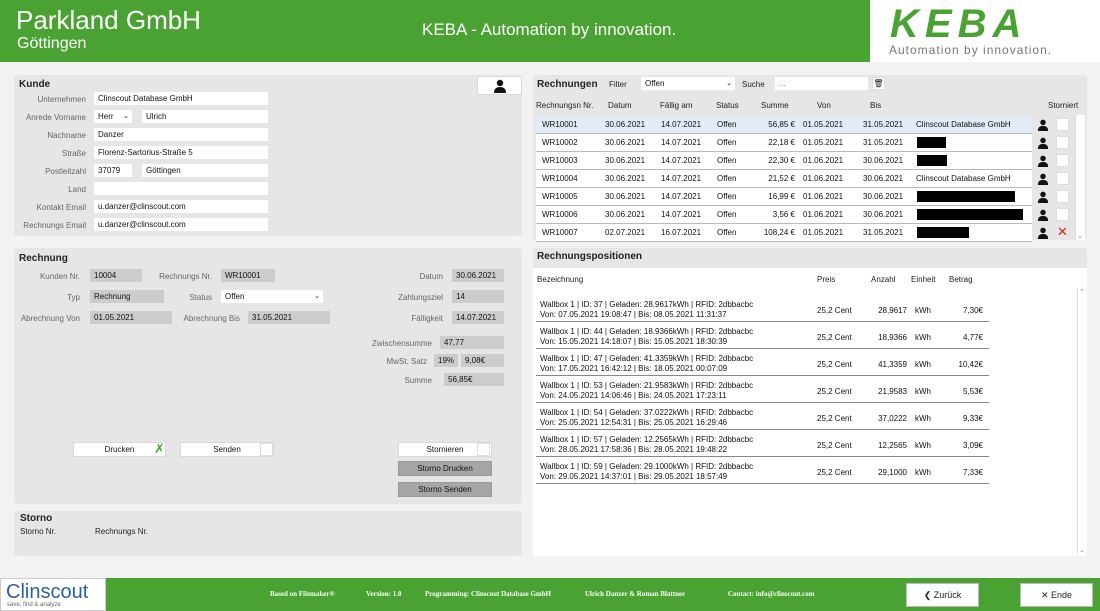 The image size is (1100, 611). Describe the element at coordinates (181, 134) in the screenshot. I see `nachname-field: Danzer` at that location.